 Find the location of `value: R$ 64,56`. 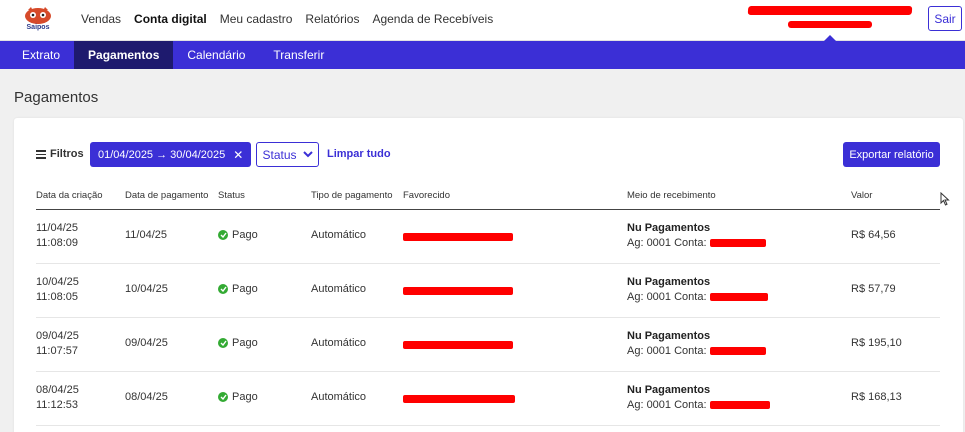

value: R$ 64,56 is located at coordinates (873, 235).